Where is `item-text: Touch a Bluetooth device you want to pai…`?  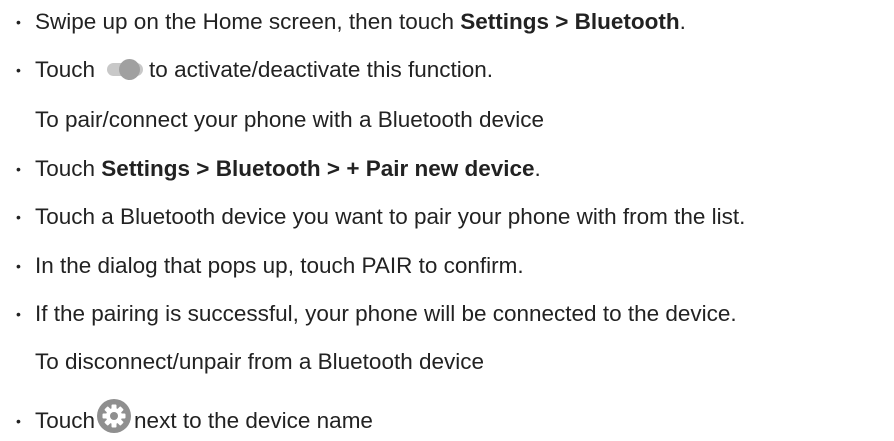
item-text: Touch a Bluetooth device you want to pai… is located at coordinates (390, 216).